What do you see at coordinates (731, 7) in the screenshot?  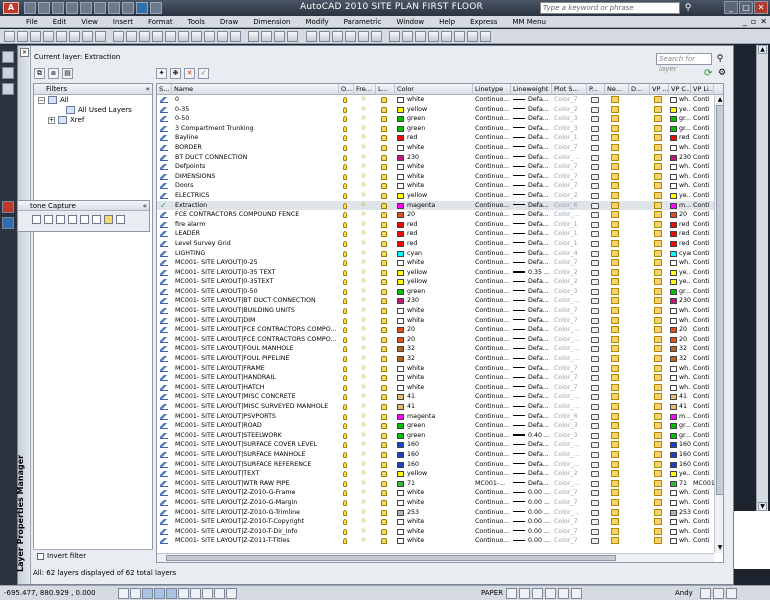 I see `minimize-button: _` at bounding box center [731, 7].